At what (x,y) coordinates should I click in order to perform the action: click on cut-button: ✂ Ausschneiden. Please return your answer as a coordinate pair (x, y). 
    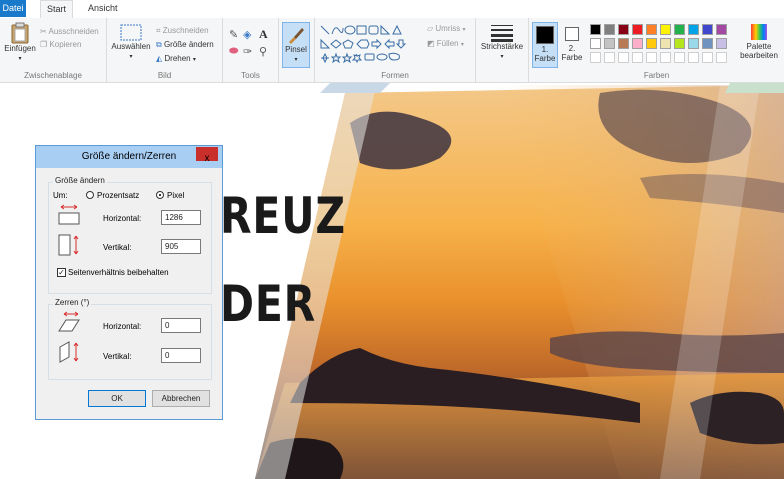
    Looking at the image, I should click on (69, 31).